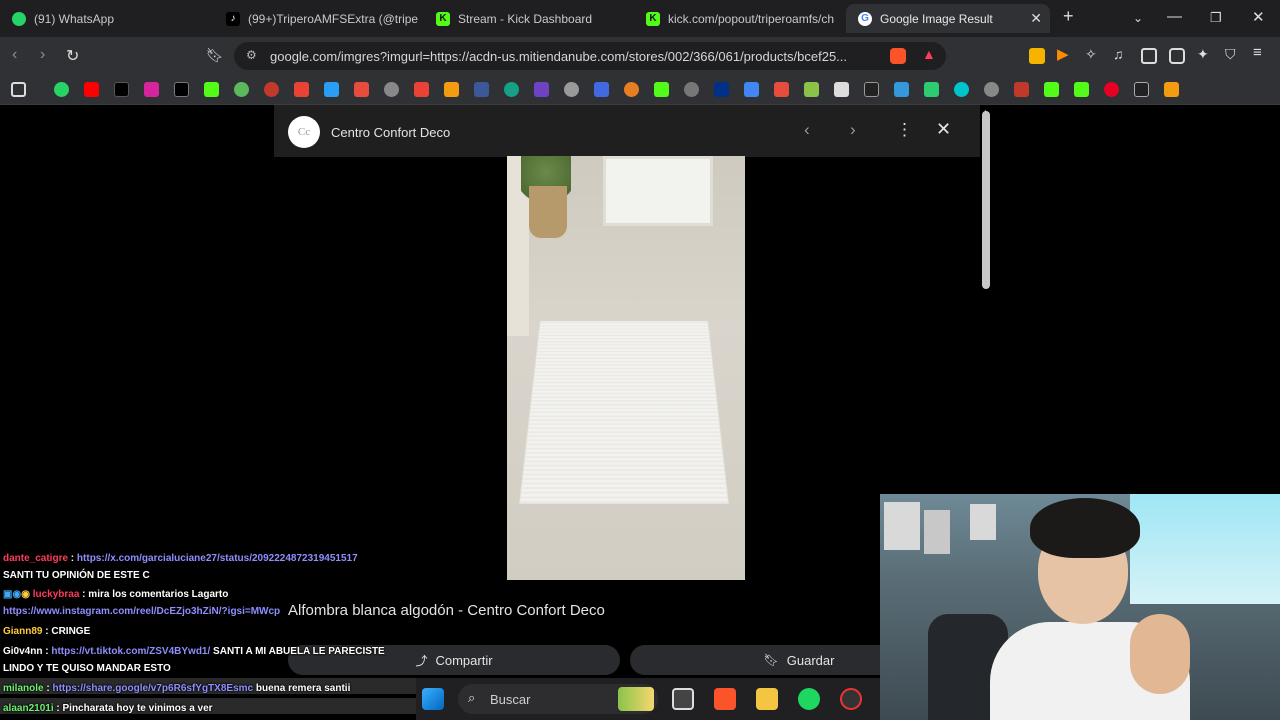 This screenshot has width=1280, height=720. I want to click on brave-shields-icon, so click(898, 56).